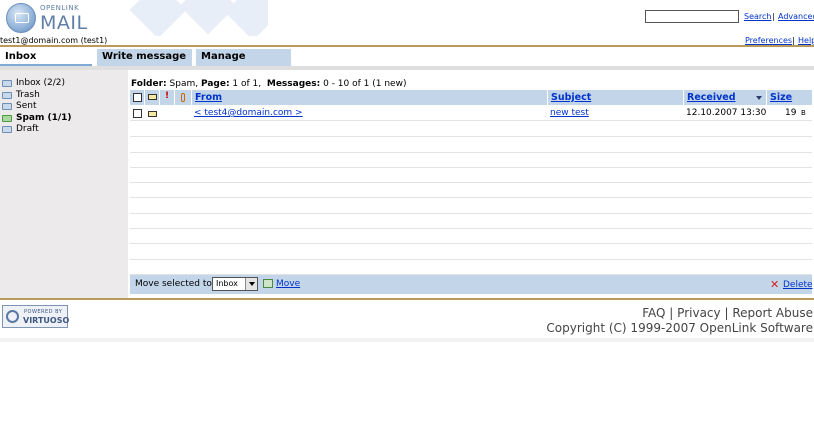  I want to click on folder-label: Folder:, so click(149, 84).